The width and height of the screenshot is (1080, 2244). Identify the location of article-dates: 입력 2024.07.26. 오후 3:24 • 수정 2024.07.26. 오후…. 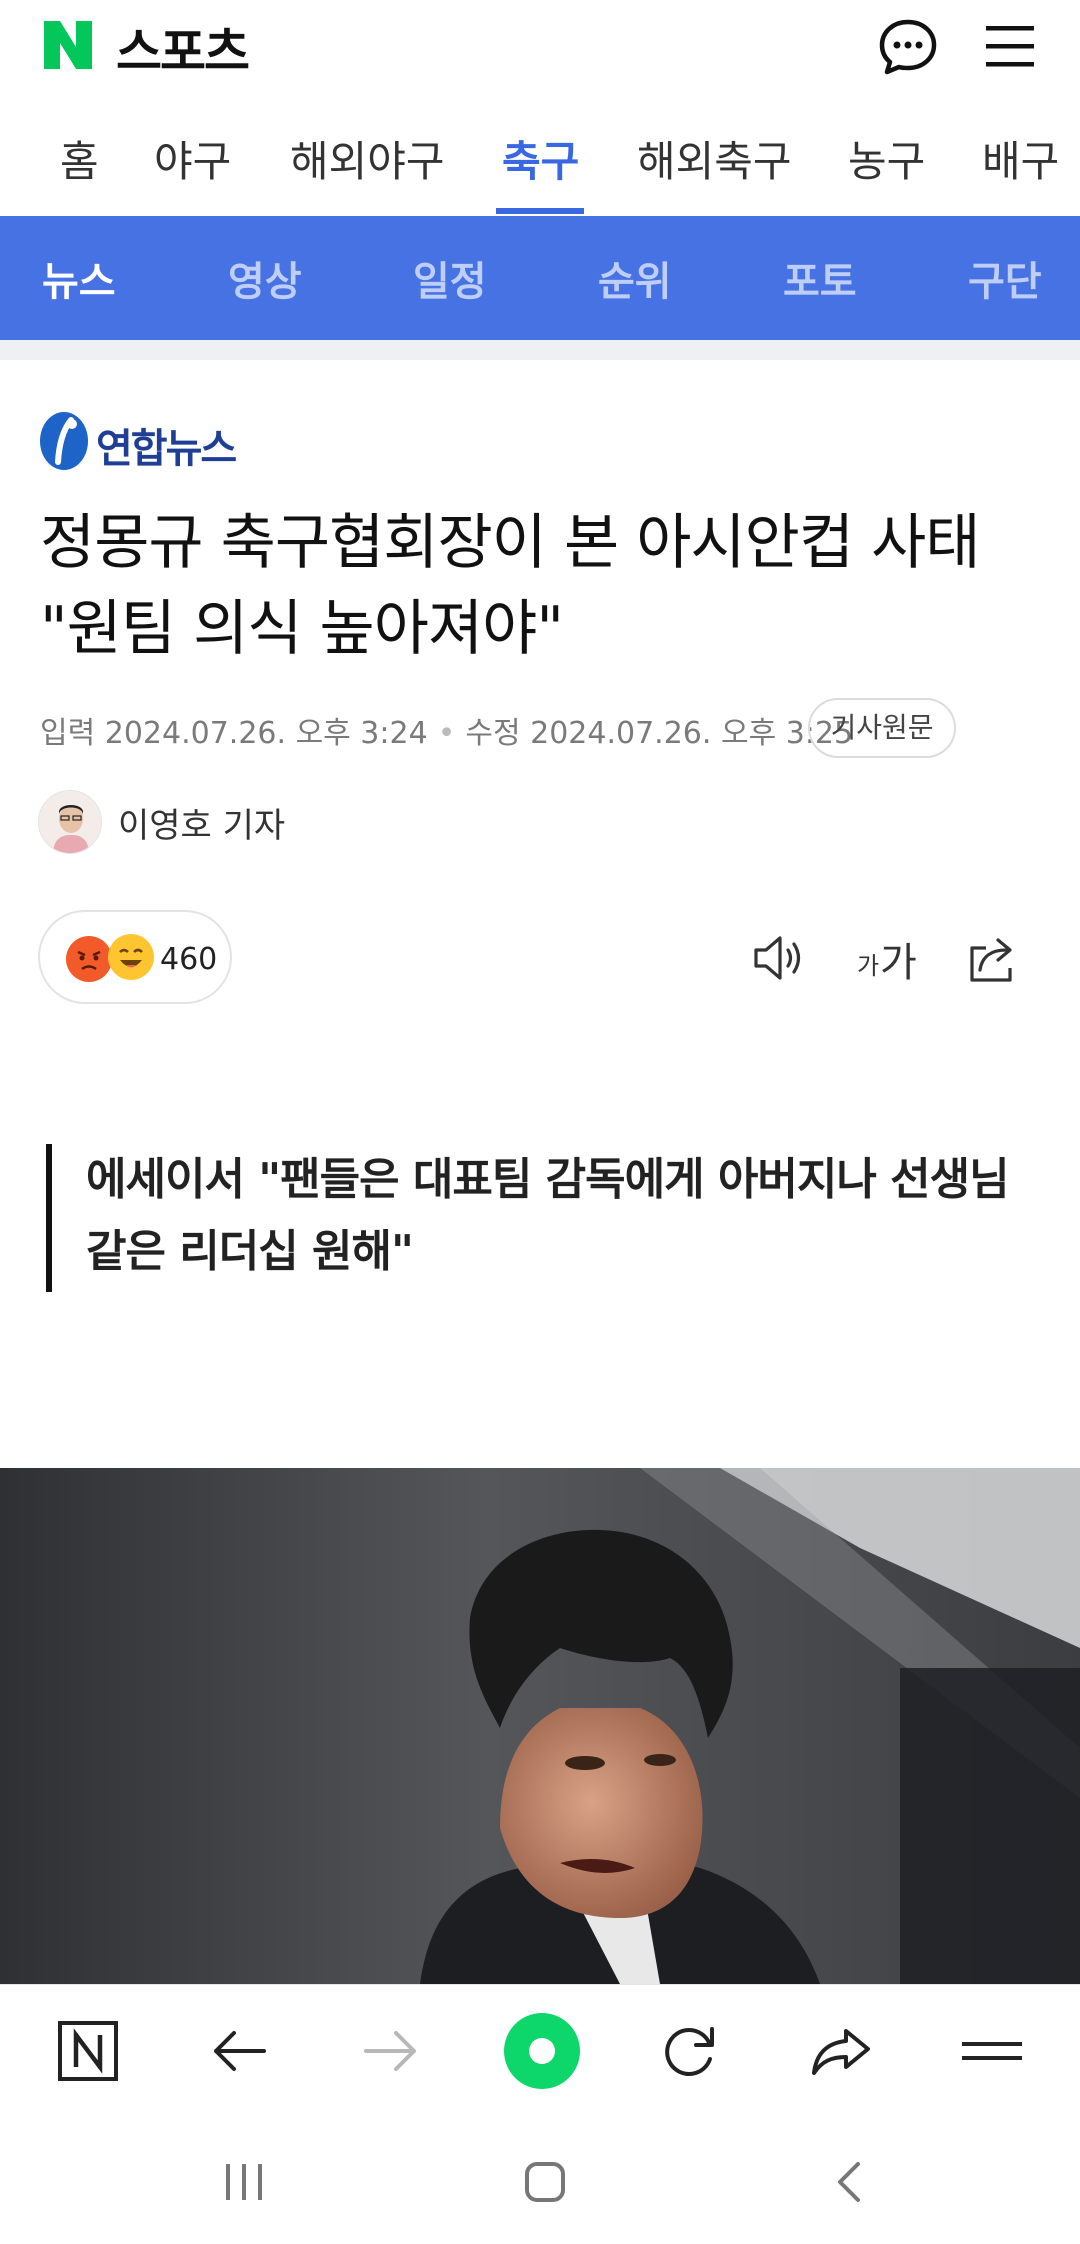
(446, 730).